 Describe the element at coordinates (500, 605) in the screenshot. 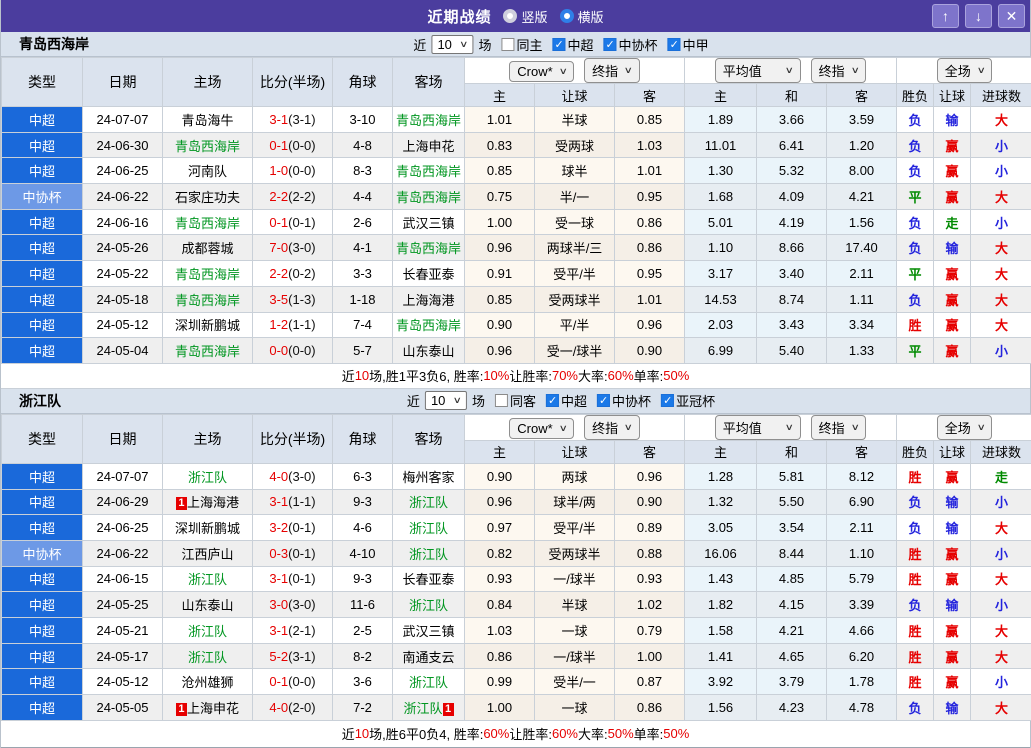

I see `crow-home-odds-cell: 0.84` at that location.